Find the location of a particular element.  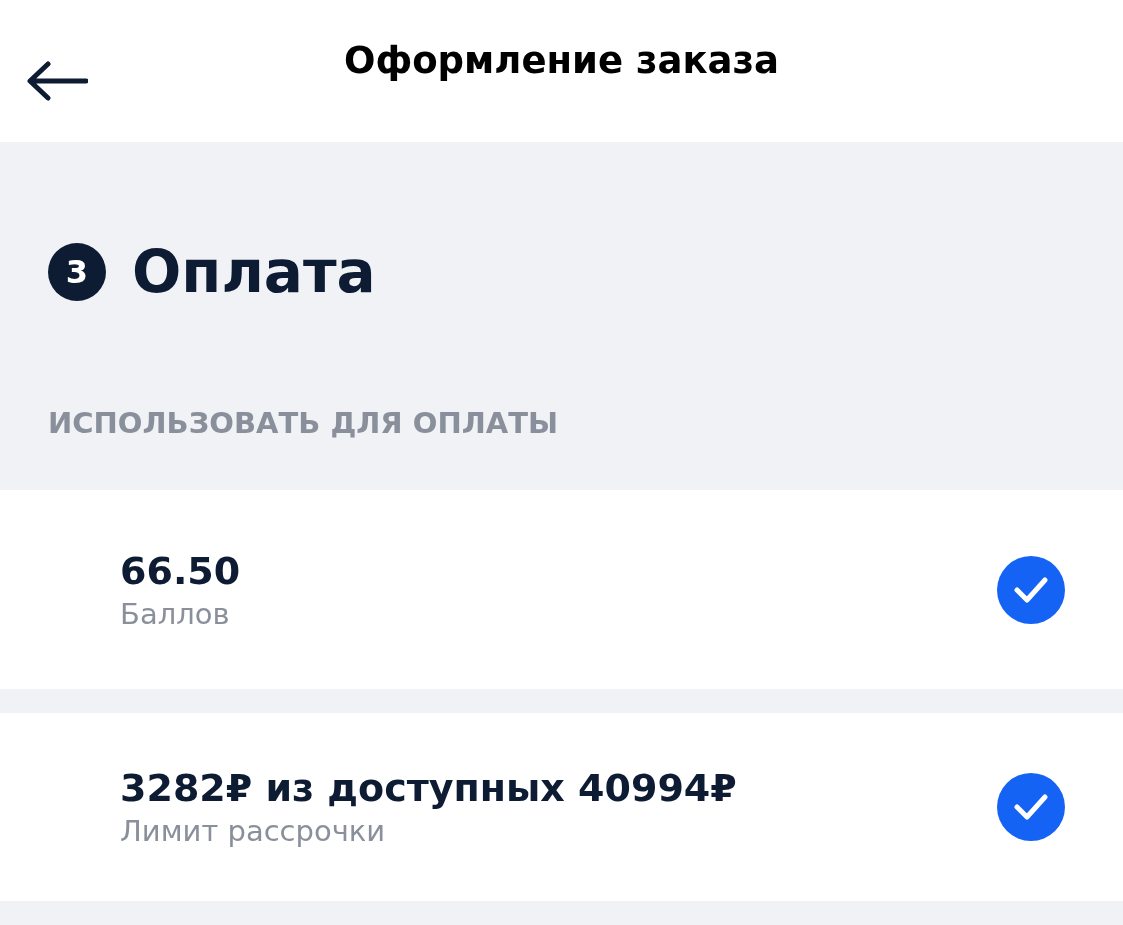

step-title: Оплата is located at coordinates (254, 271).